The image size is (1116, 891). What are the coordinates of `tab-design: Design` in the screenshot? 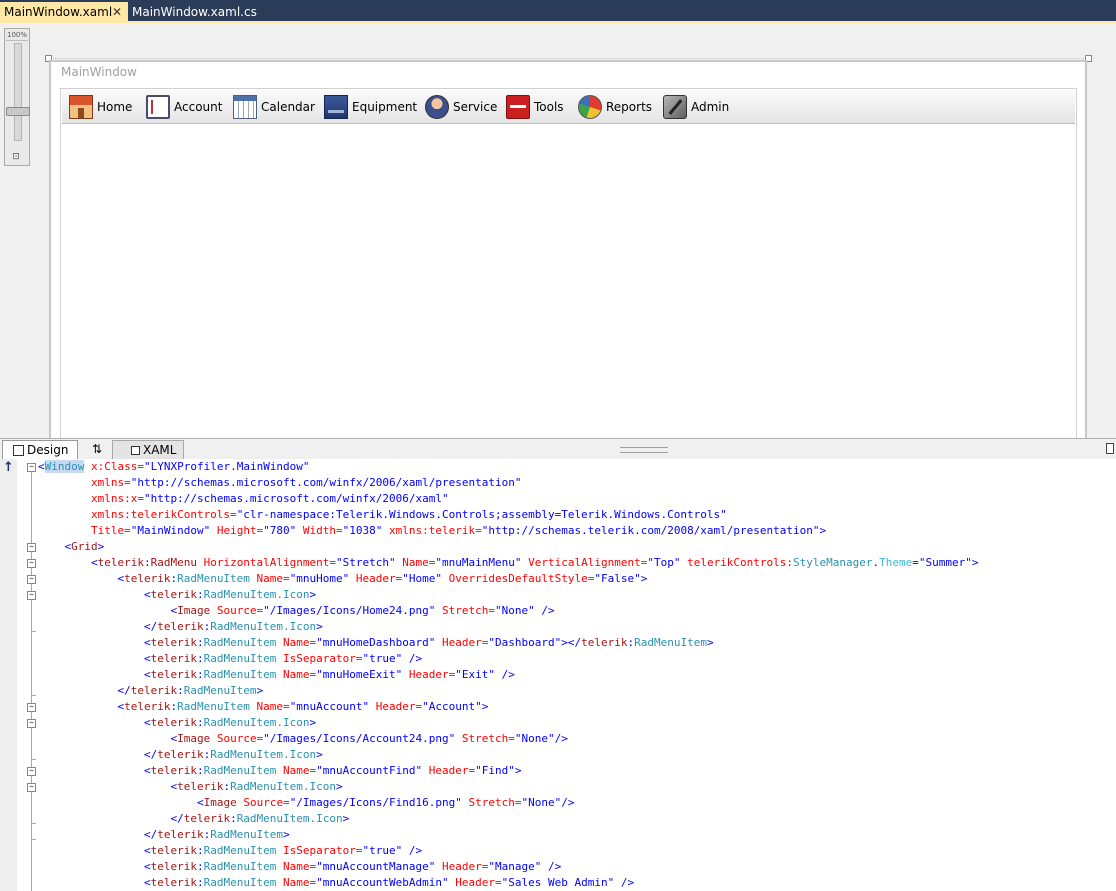 It's located at (40, 449).